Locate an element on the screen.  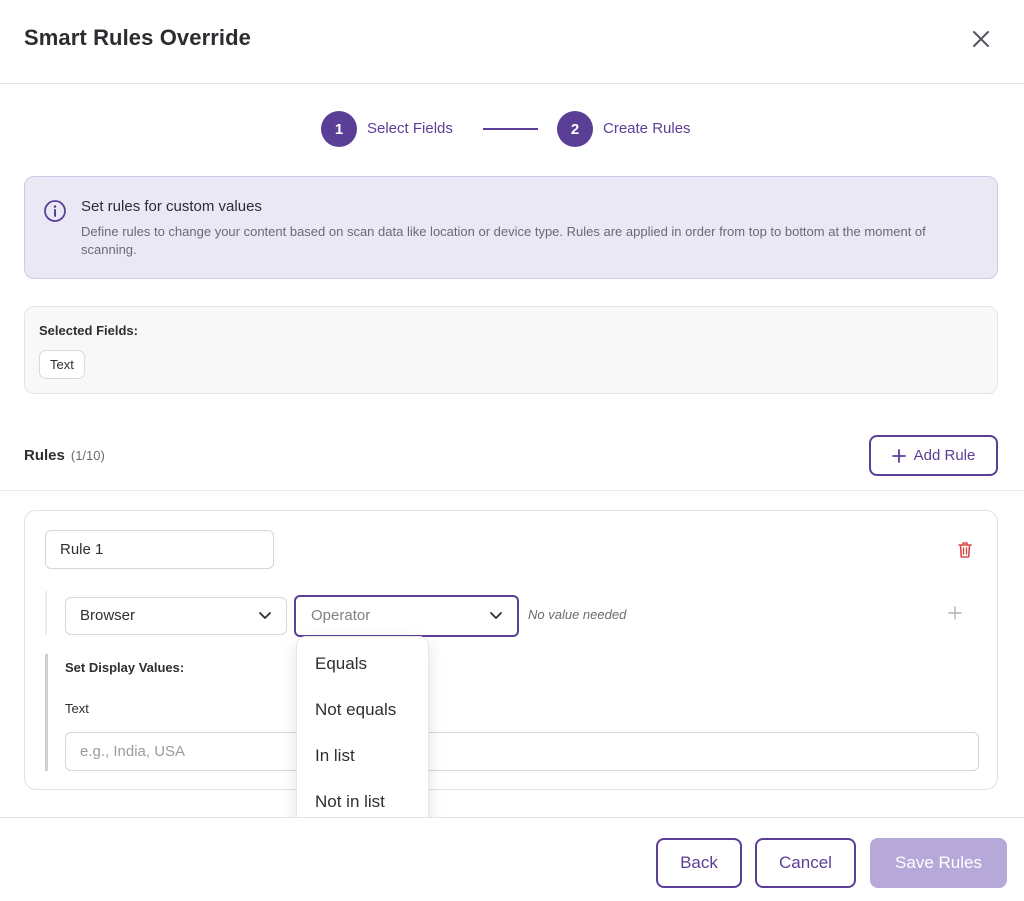
operator-option-equals: Equals is located at coordinates (362, 668).